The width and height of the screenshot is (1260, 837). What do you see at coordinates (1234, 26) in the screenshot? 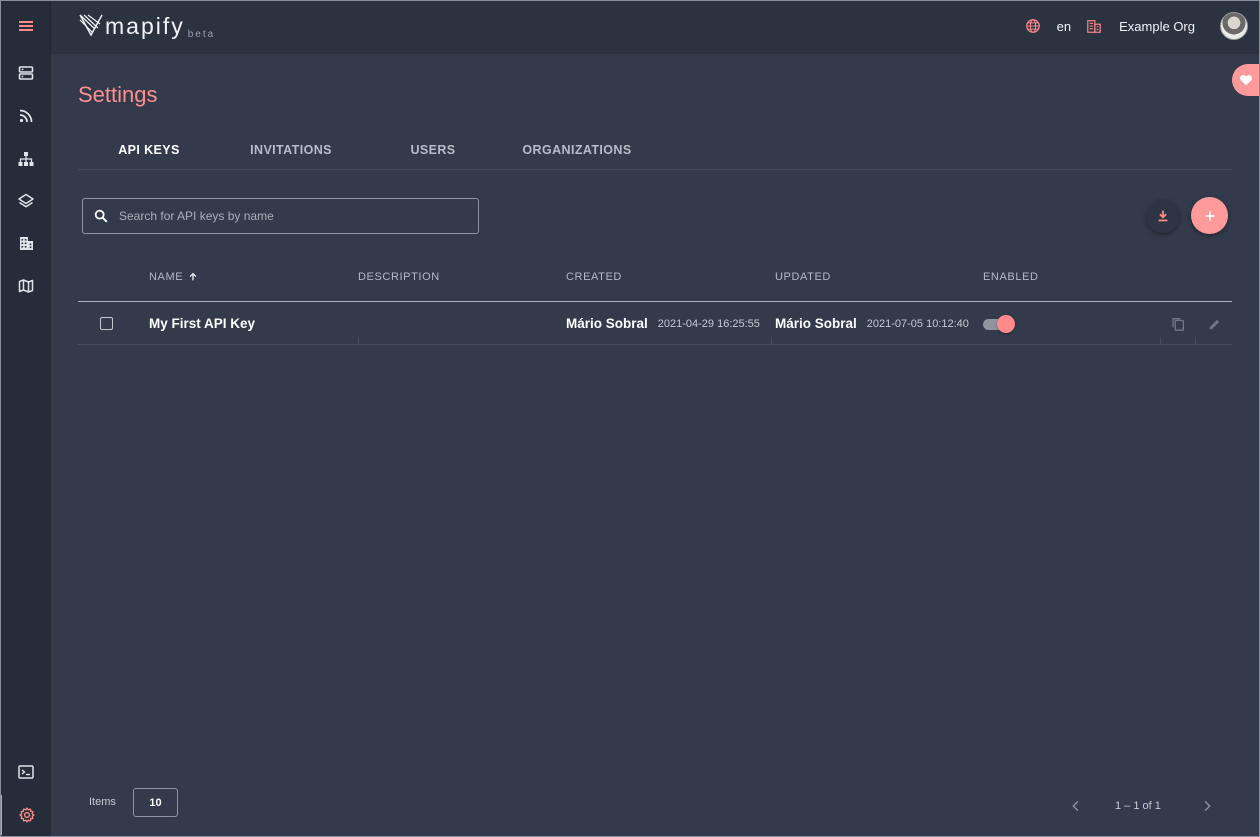
I see `user-avatar` at bounding box center [1234, 26].